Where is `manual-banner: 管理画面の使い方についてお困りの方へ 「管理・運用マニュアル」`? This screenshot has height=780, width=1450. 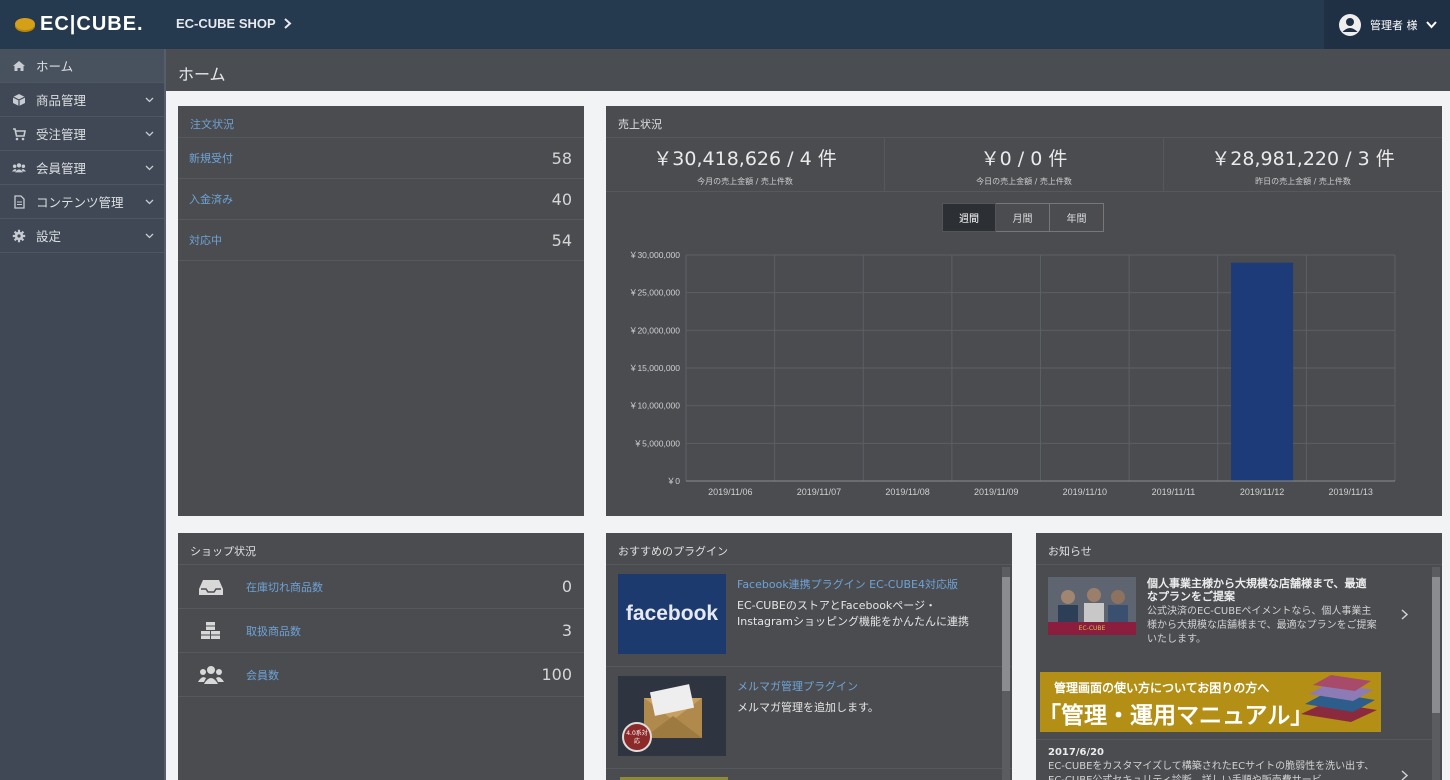
manual-banner: 管理画面の使い方についてお困りの方へ 「管理・運用マニュアル」 is located at coordinates (1210, 702).